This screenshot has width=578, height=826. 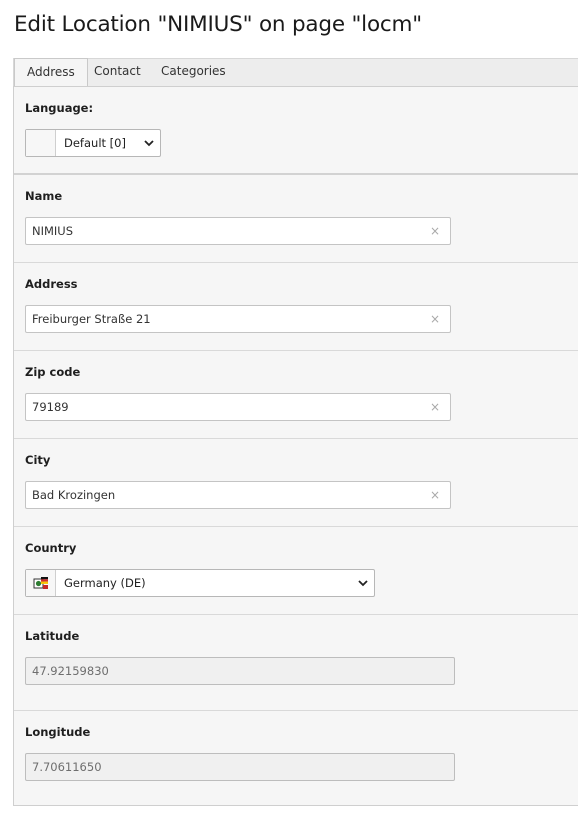 What do you see at coordinates (67, 767) in the screenshot?
I see `longitude-value: 7.70611650` at bounding box center [67, 767].